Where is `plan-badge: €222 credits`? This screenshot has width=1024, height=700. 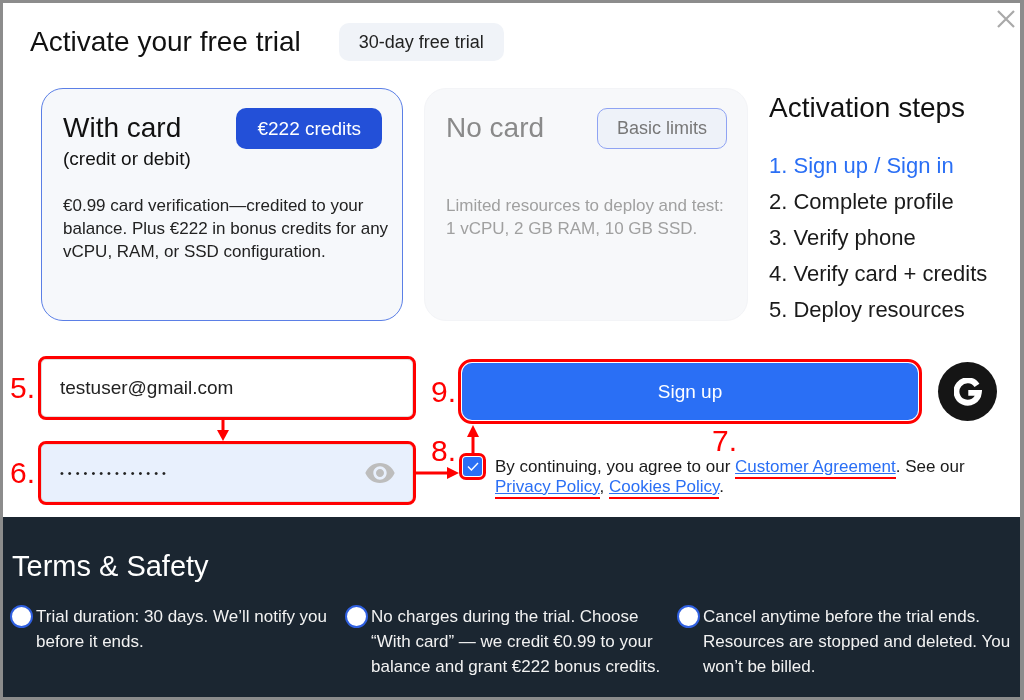
plan-badge: €222 credits is located at coordinates (309, 128).